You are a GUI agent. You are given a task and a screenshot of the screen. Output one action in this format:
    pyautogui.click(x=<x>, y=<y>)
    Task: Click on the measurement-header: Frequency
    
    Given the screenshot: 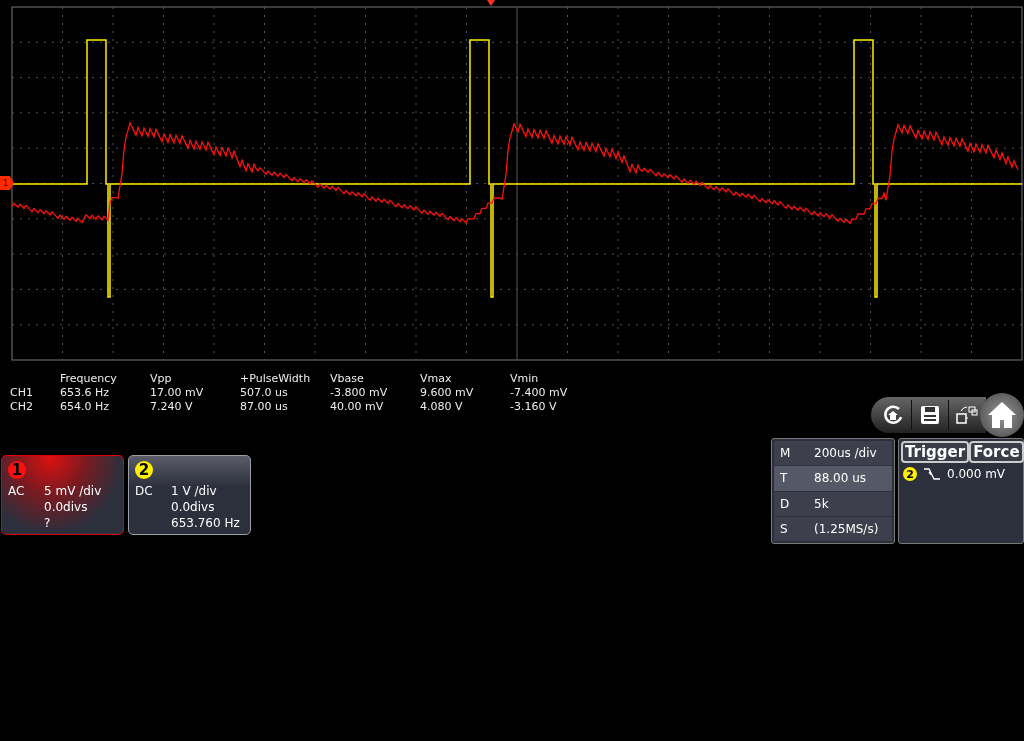 What is the action you would take?
    pyautogui.click(x=89, y=379)
    